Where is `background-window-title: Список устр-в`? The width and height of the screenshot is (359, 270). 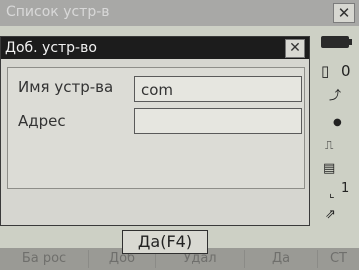 background-window-title: Список устр-в is located at coordinates (58, 12).